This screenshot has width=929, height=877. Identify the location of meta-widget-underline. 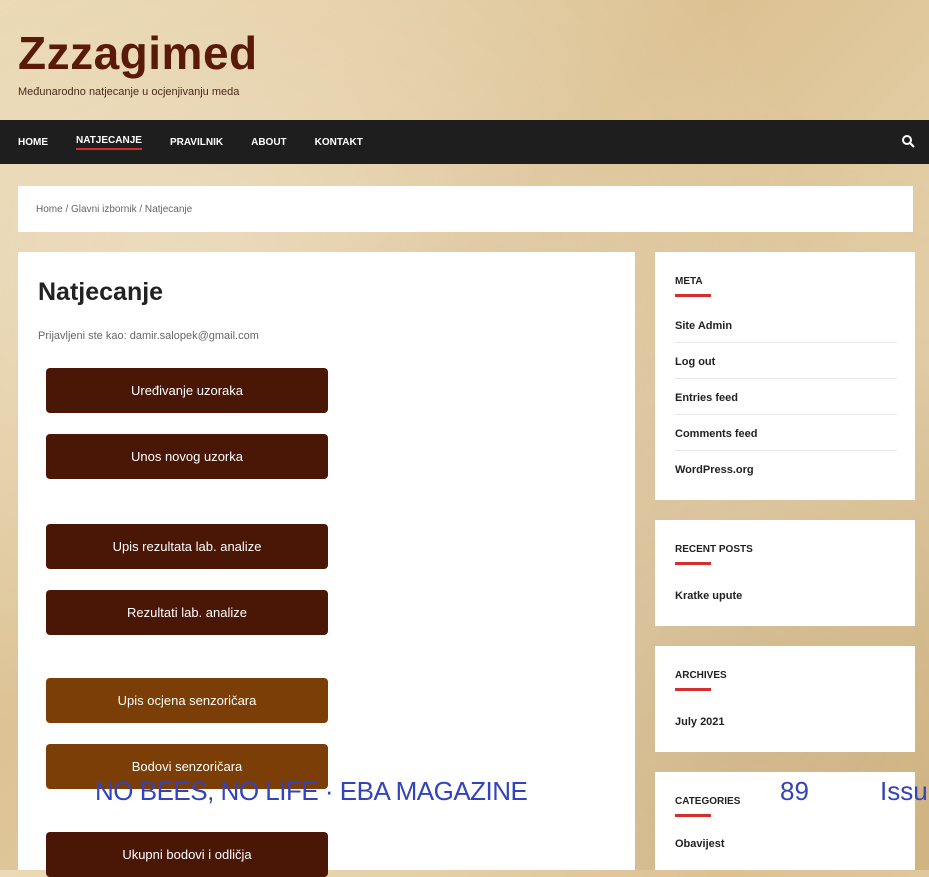
(693, 295).